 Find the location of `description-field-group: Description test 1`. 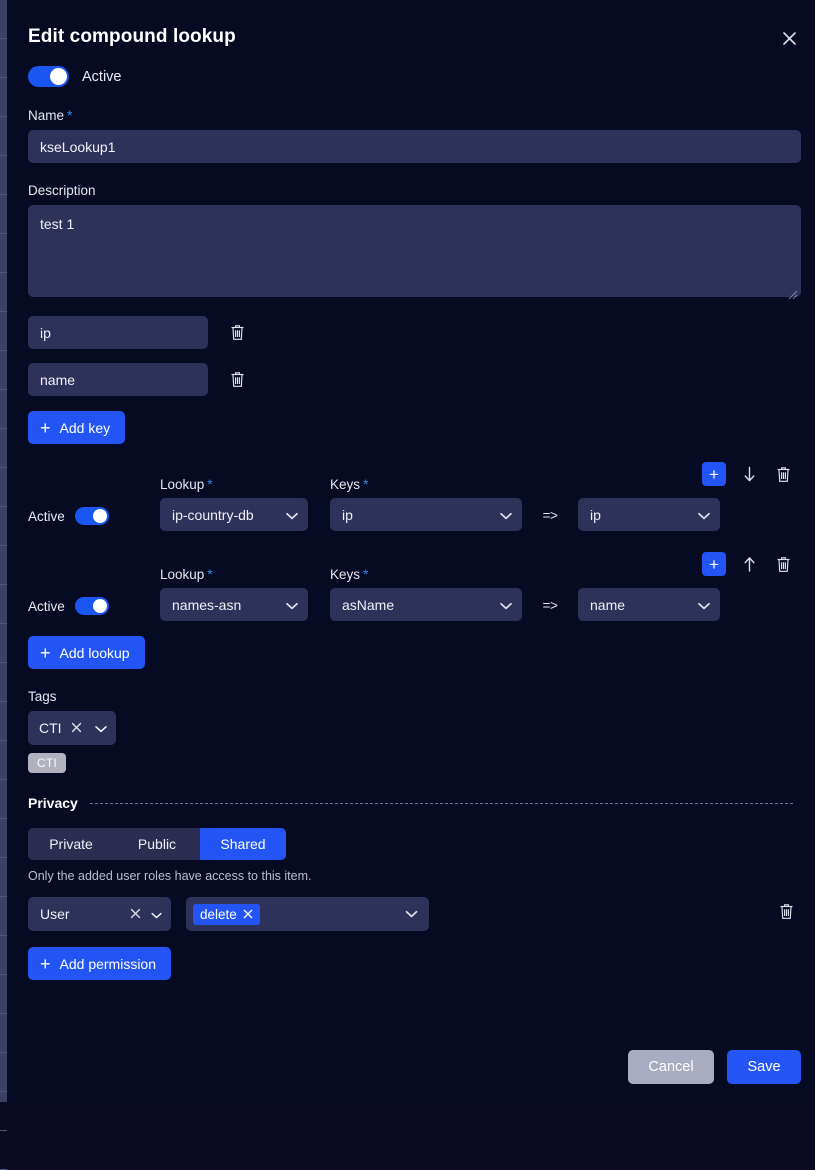

description-field-group: Description test 1 is located at coordinates (414, 242).